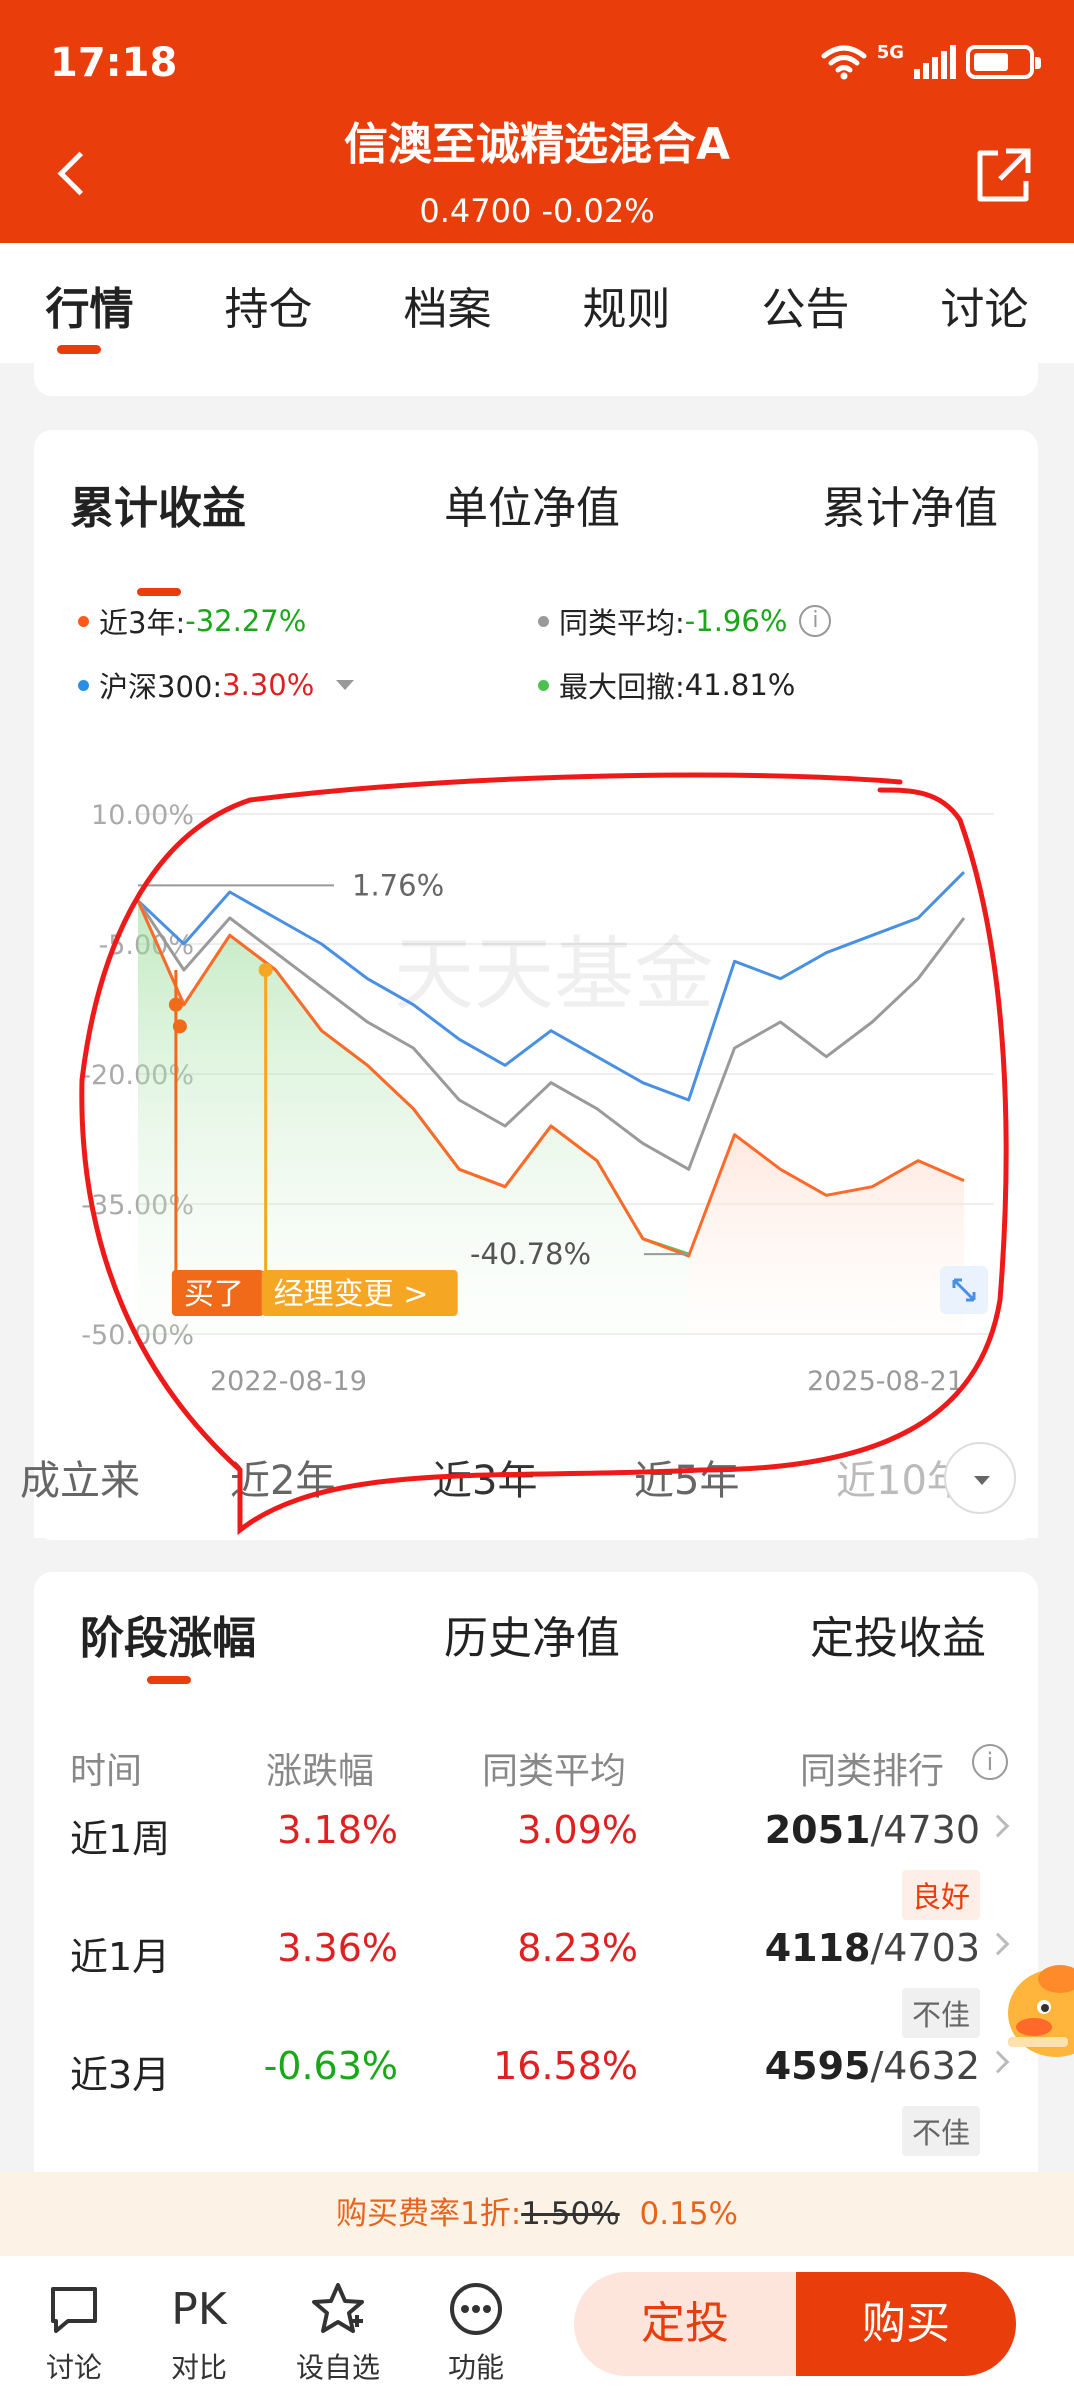 Image resolution: width=1074 pixels, height=2400 pixels. I want to click on legend-label: 同类平均:, so click(622, 623).